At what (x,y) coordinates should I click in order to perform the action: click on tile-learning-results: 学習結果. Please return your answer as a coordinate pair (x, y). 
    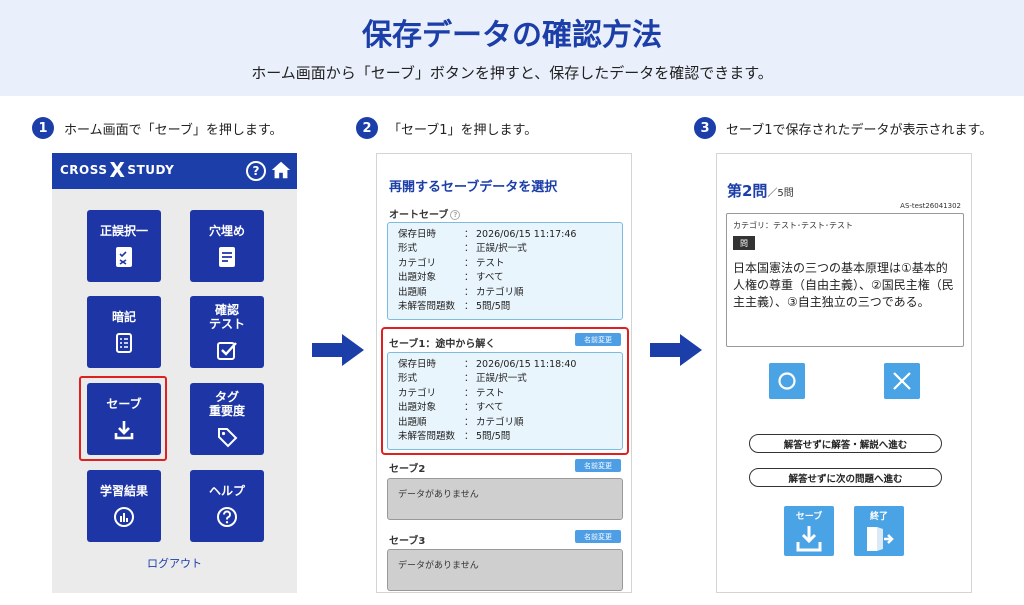
    Looking at the image, I should click on (124, 506).